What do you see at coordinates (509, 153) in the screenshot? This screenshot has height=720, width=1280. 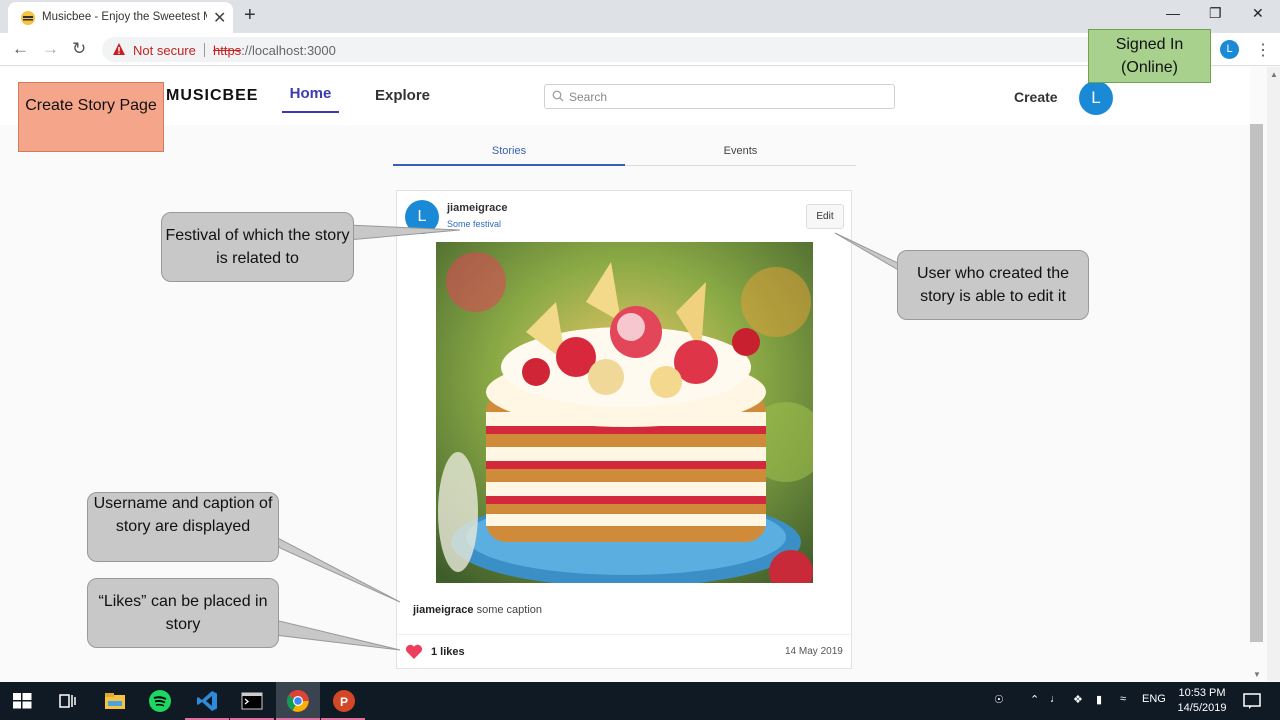 I see `tab-stories: Stories` at bounding box center [509, 153].